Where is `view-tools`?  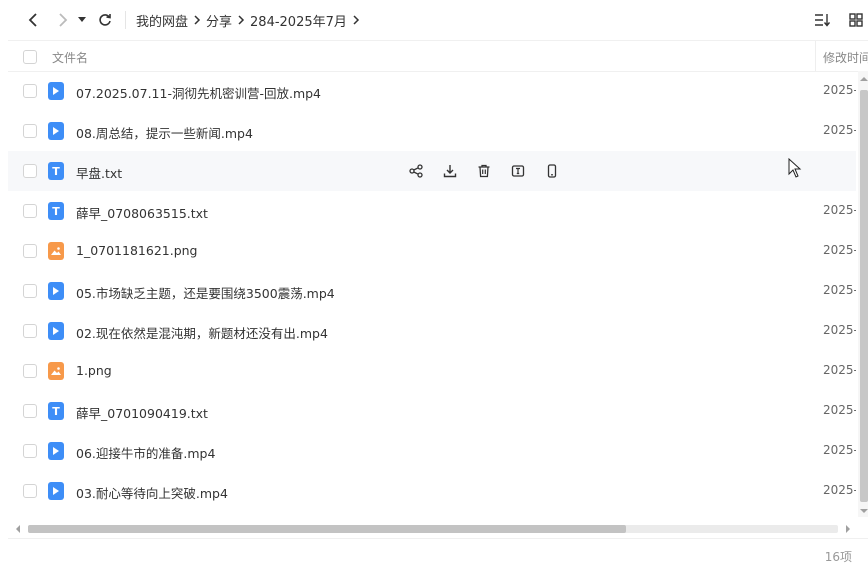
view-tools is located at coordinates (834, 20).